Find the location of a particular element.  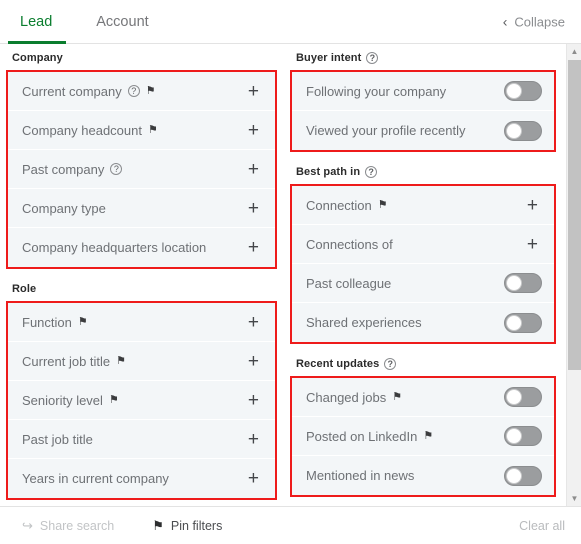

filter-row-current-company: Current company? ⚑ + is located at coordinates (141, 91).